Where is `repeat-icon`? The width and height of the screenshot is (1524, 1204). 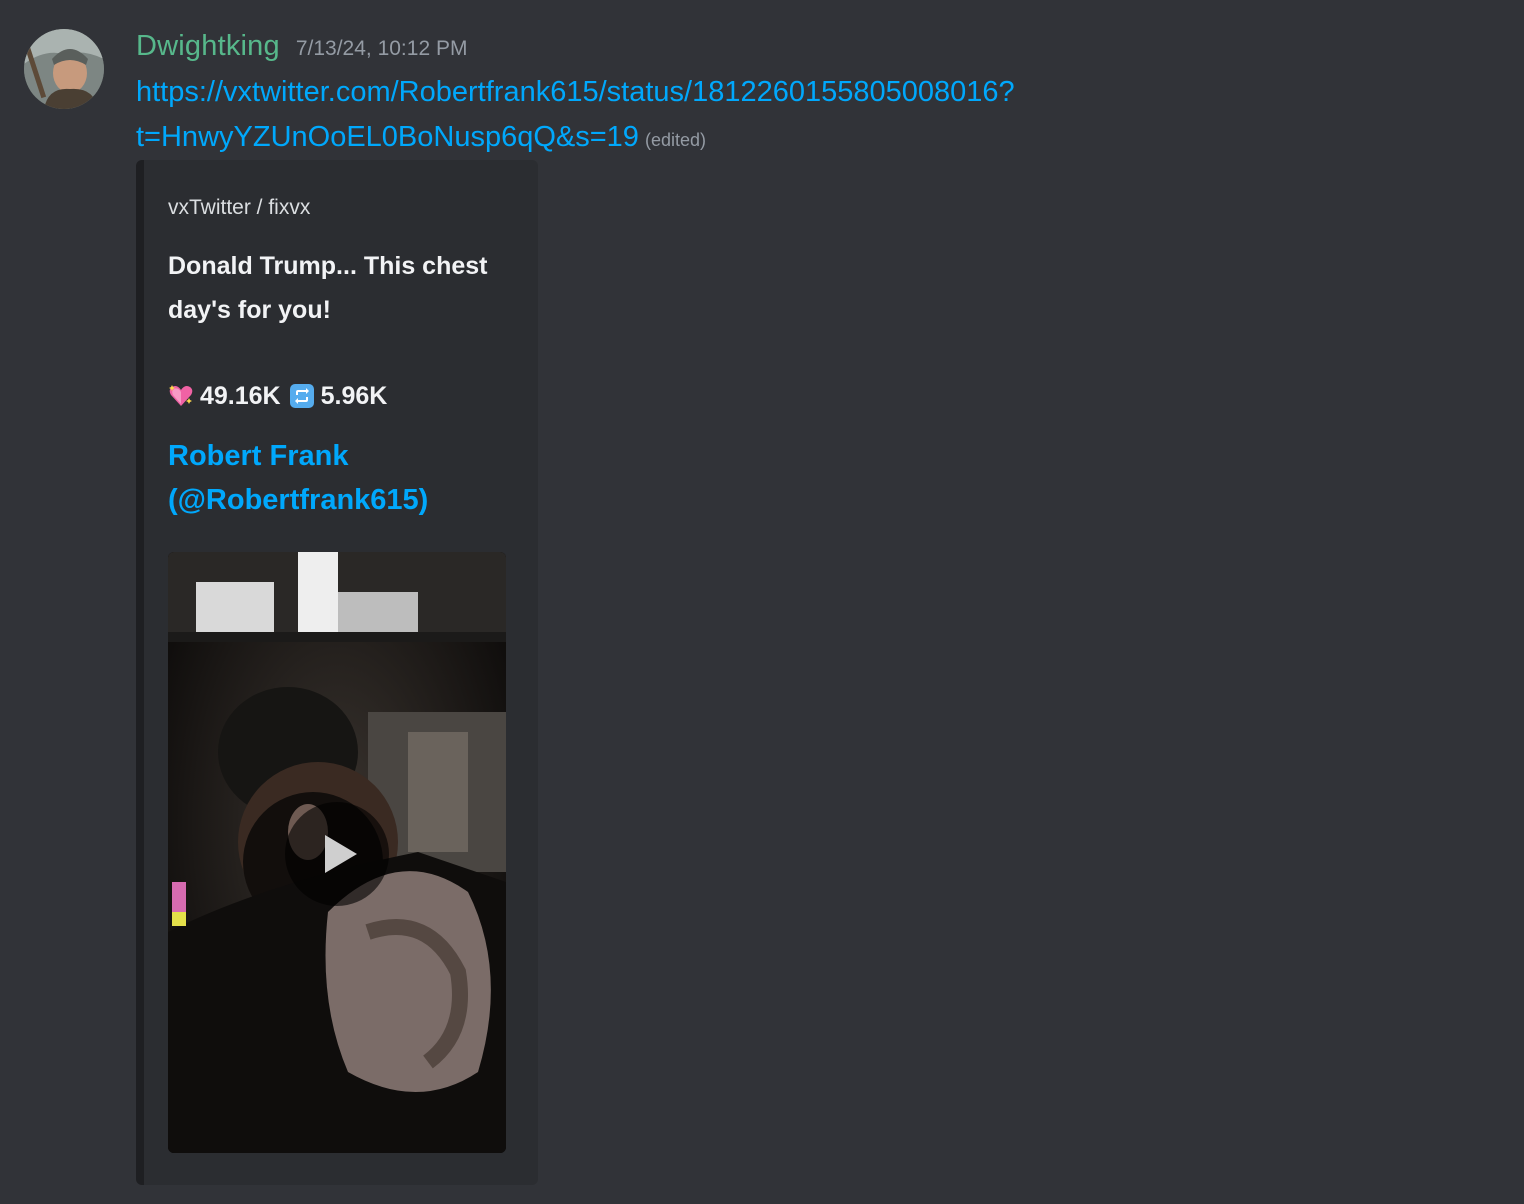 repeat-icon is located at coordinates (302, 396).